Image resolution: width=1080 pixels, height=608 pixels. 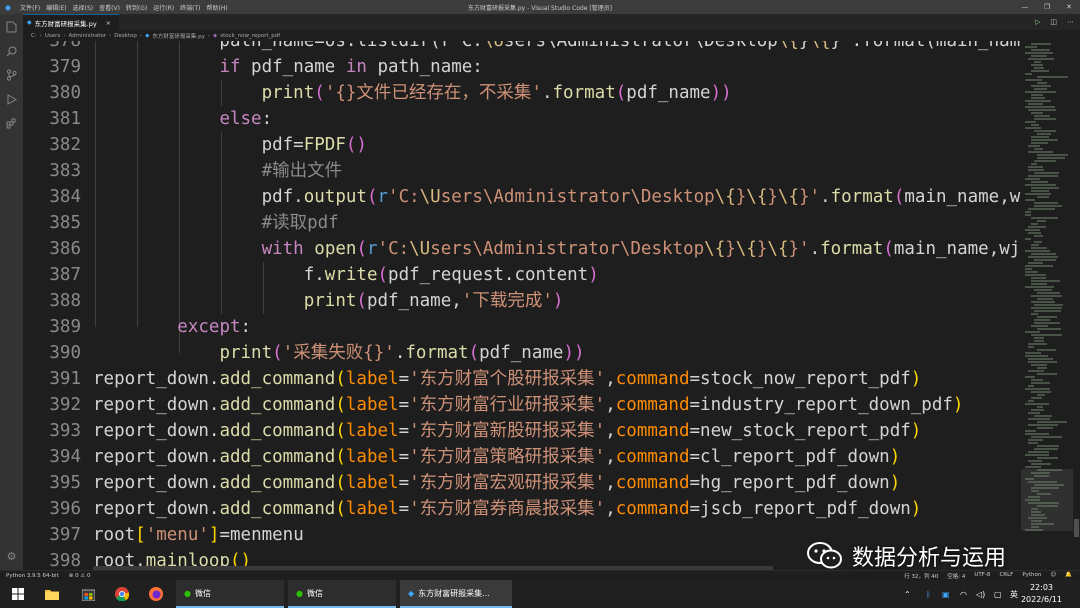 I want to click on notifications-bell-icon: 🔔, so click(x=1068, y=576).